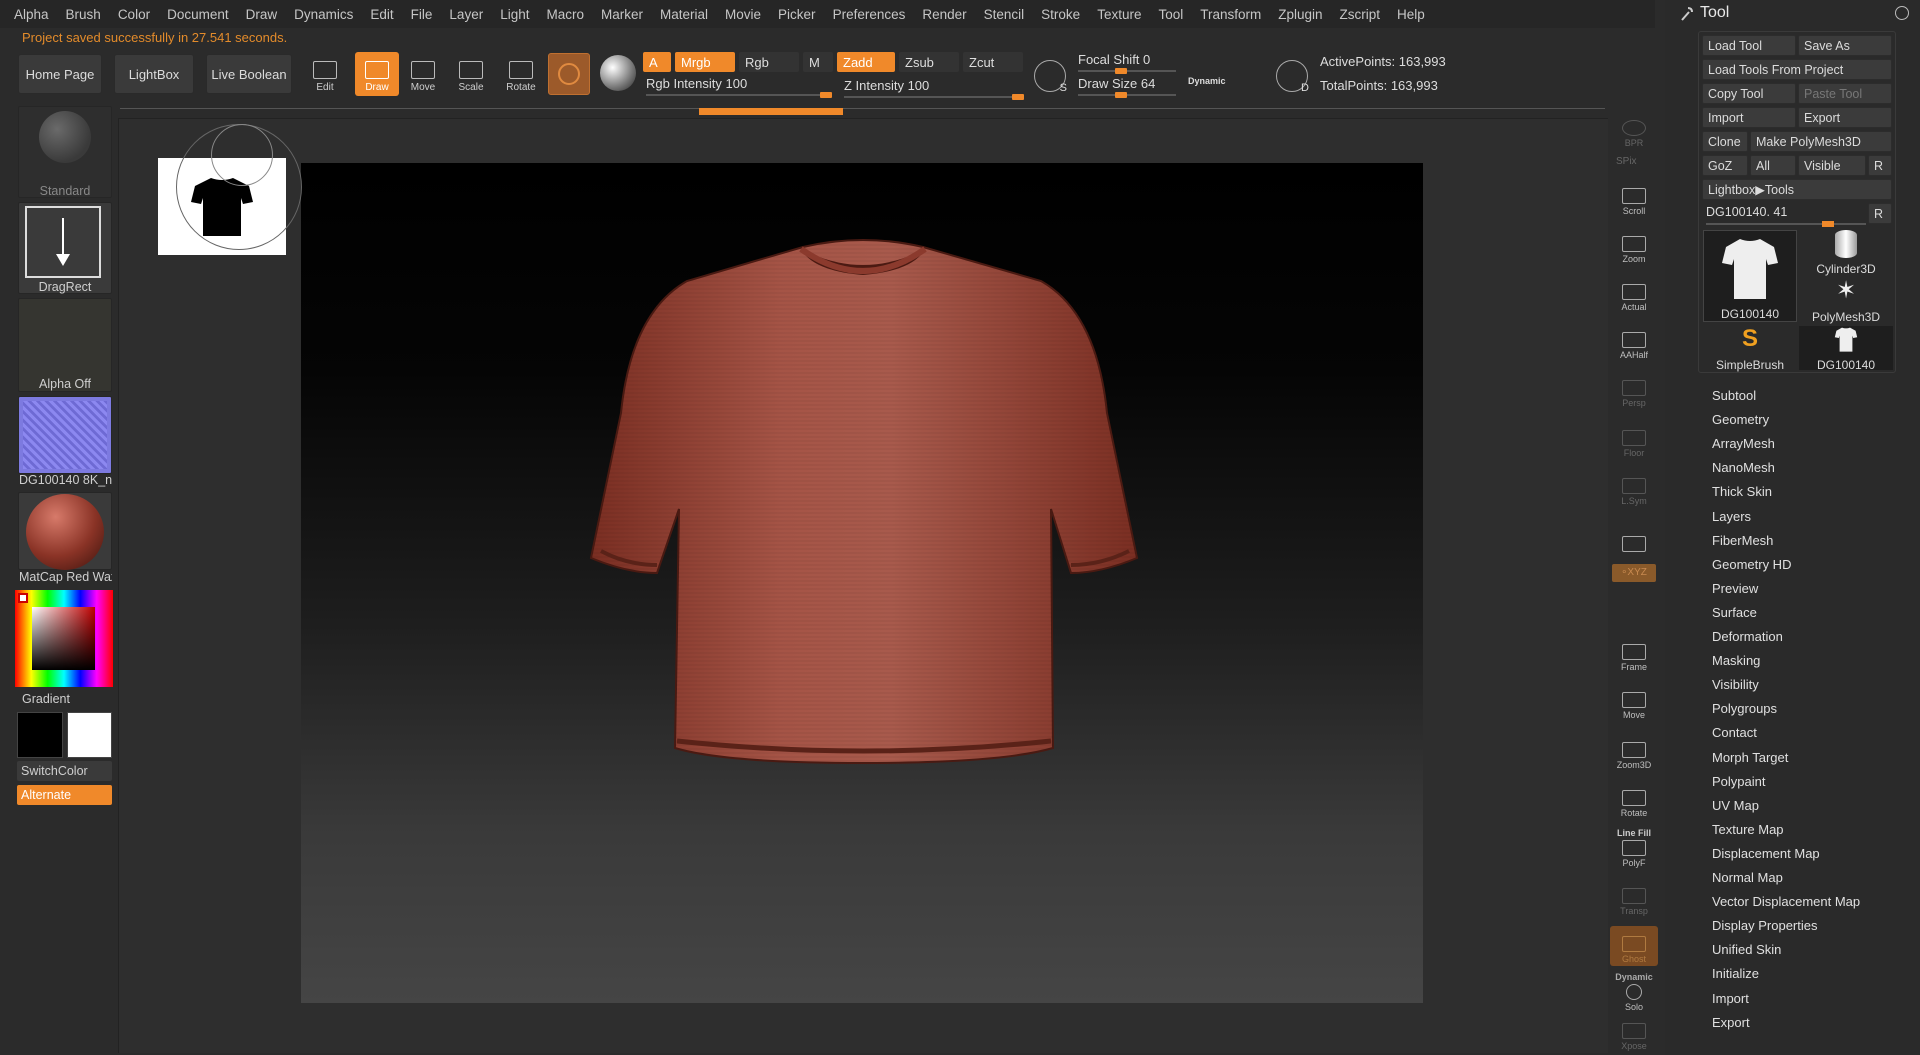 The height and width of the screenshot is (1055, 1920). I want to click on goz-button: GoZ, so click(1725, 165).